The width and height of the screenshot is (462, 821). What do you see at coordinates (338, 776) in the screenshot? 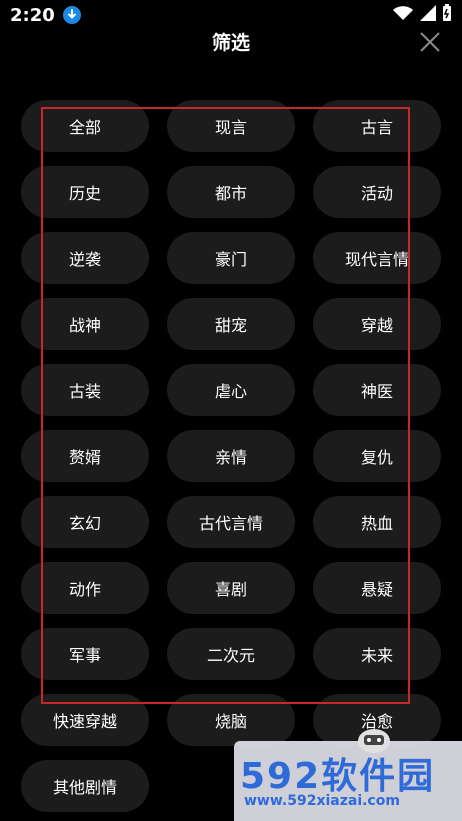
I see `watermark-title: 592软件园` at bounding box center [338, 776].